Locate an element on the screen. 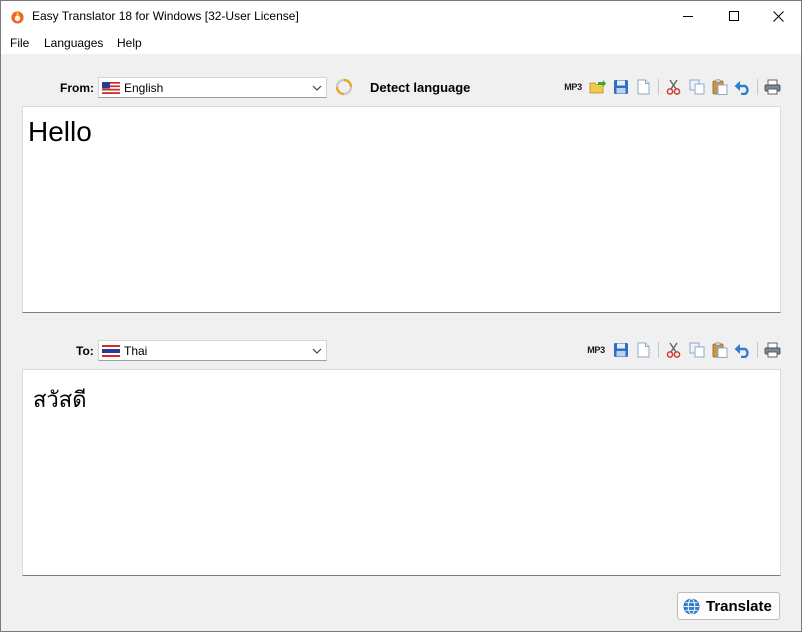 This screenshot has width=802, height=632. source-language-value: English is located at coordinates (144, 87).